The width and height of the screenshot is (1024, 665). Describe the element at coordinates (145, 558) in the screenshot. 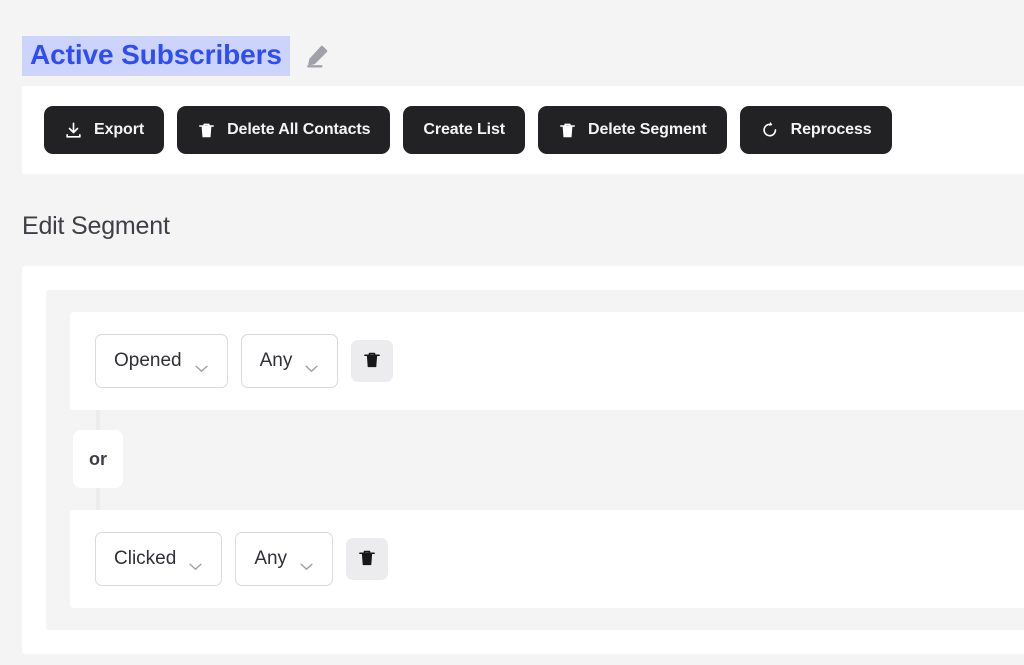

I see `condition-field-value-2: Clicked` at that location.